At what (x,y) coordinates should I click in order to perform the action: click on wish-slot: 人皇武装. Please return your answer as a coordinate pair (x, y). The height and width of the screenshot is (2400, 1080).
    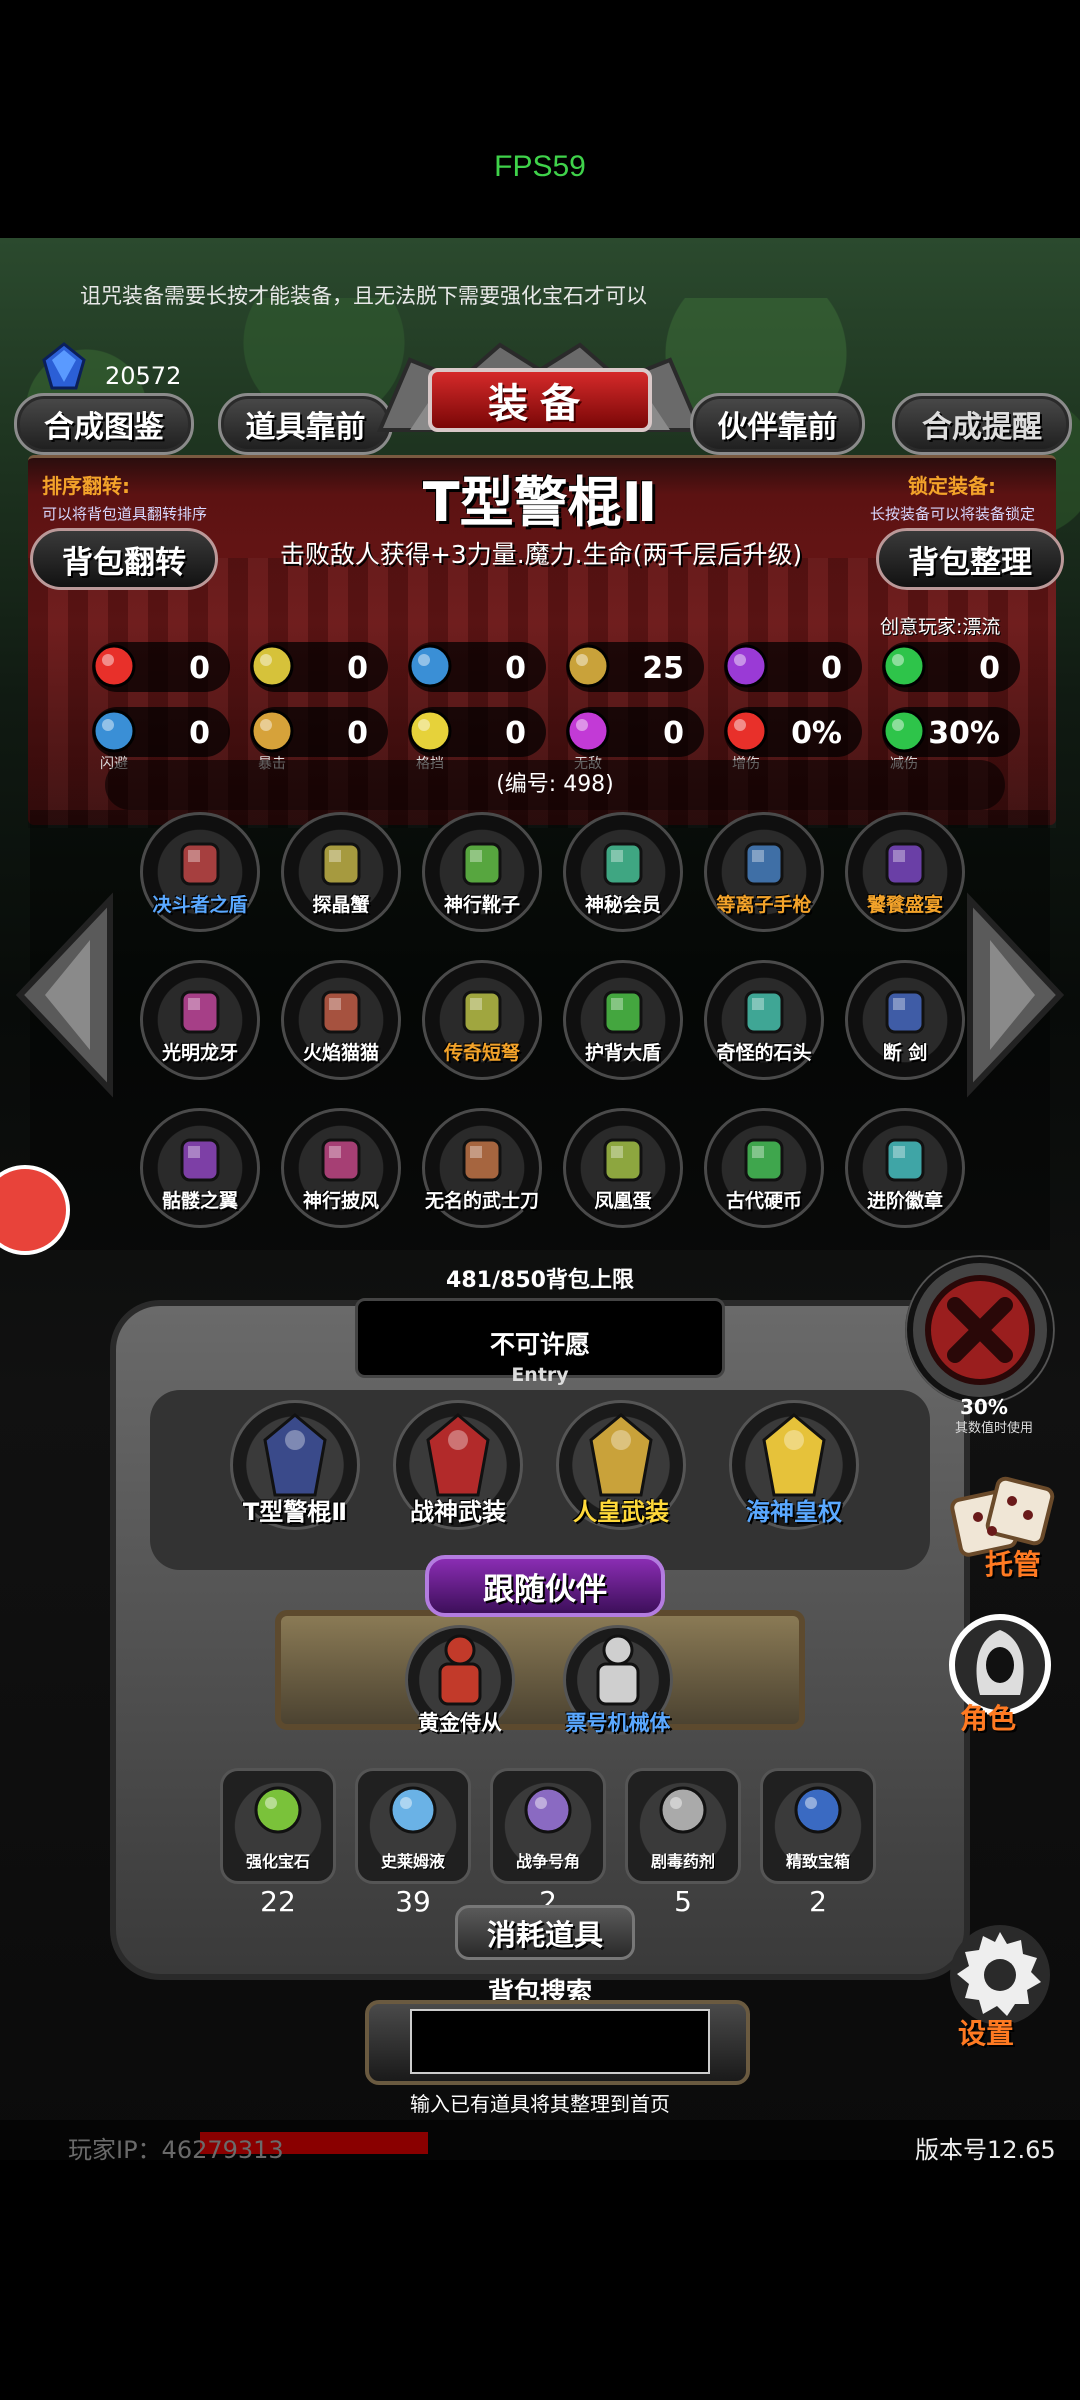
    Looking at the image, I should click on (621, 1465).